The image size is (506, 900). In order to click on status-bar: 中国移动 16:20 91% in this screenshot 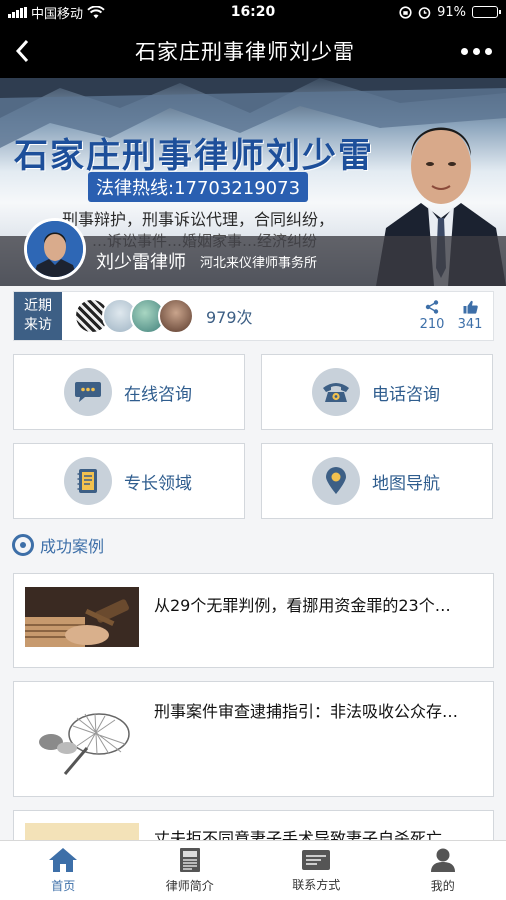, I will do `click(253, 12)`.